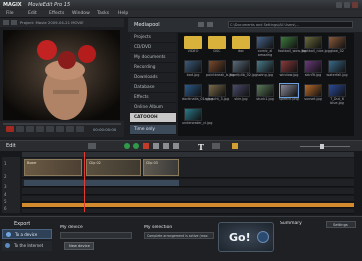 The image size is (362, 261). I want to click on audio-waveform, so click(101, 183).